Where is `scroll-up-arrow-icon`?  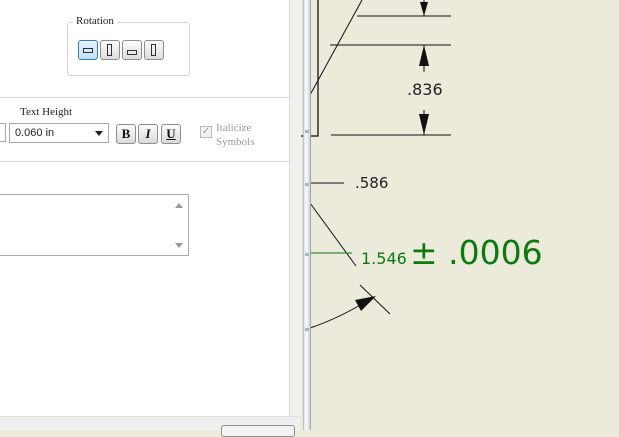 scroll-up-arrow-icon is located at coordinates (179, 205).